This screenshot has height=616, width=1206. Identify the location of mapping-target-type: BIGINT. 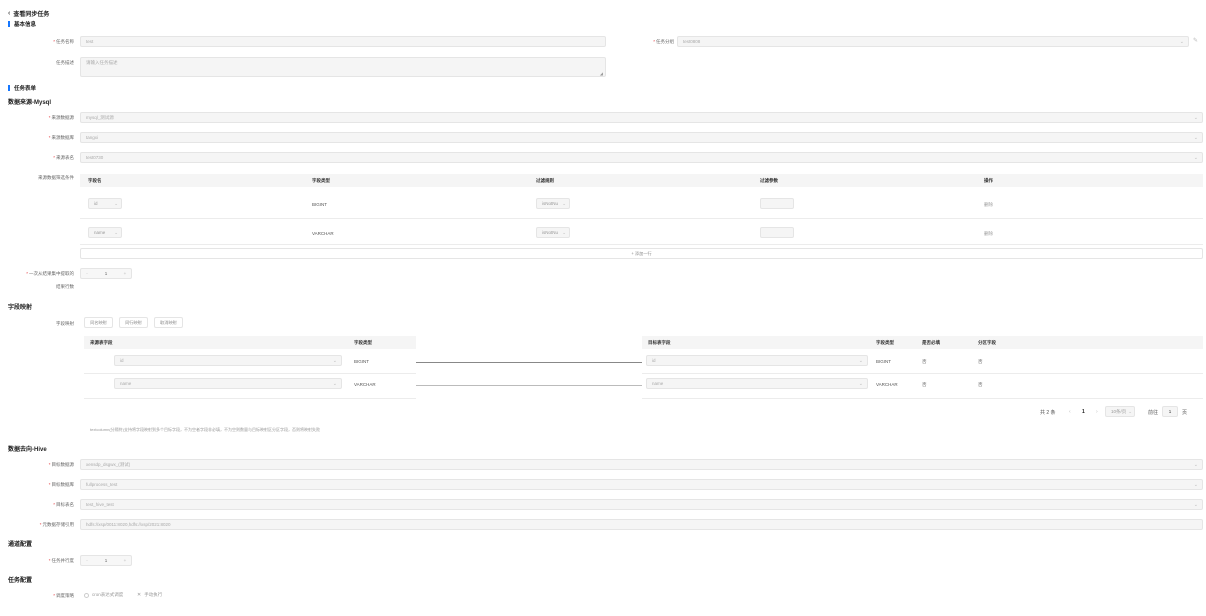
(884, 361).